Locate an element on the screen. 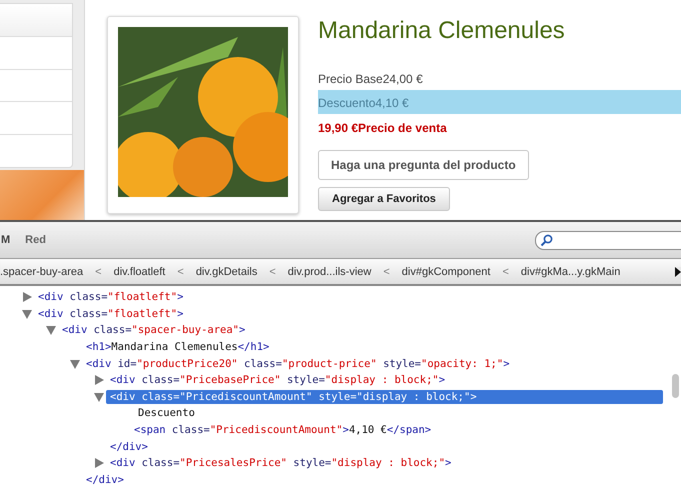 The height and width of the screenshot is (496, 681). breadcrumb-item: div.gkDetails is located at coordinates (227, 272).